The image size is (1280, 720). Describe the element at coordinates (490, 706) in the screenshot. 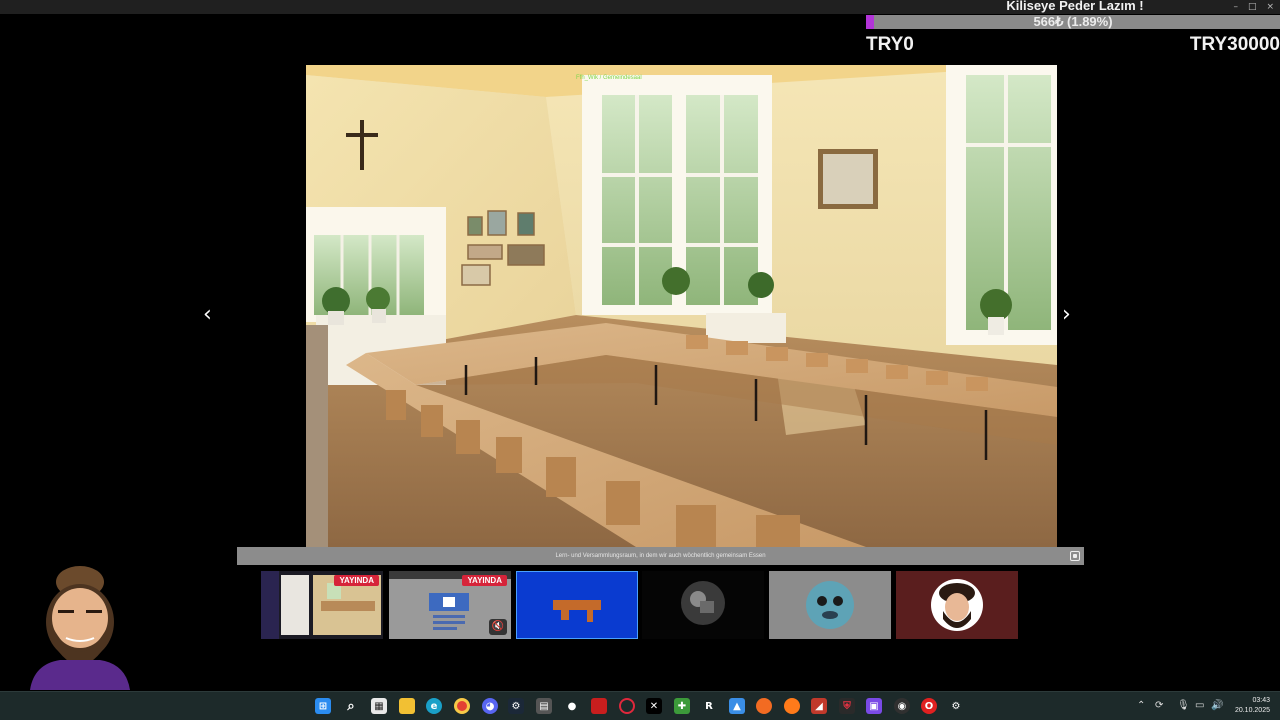

I see `discord-icon: ◕` at that location.